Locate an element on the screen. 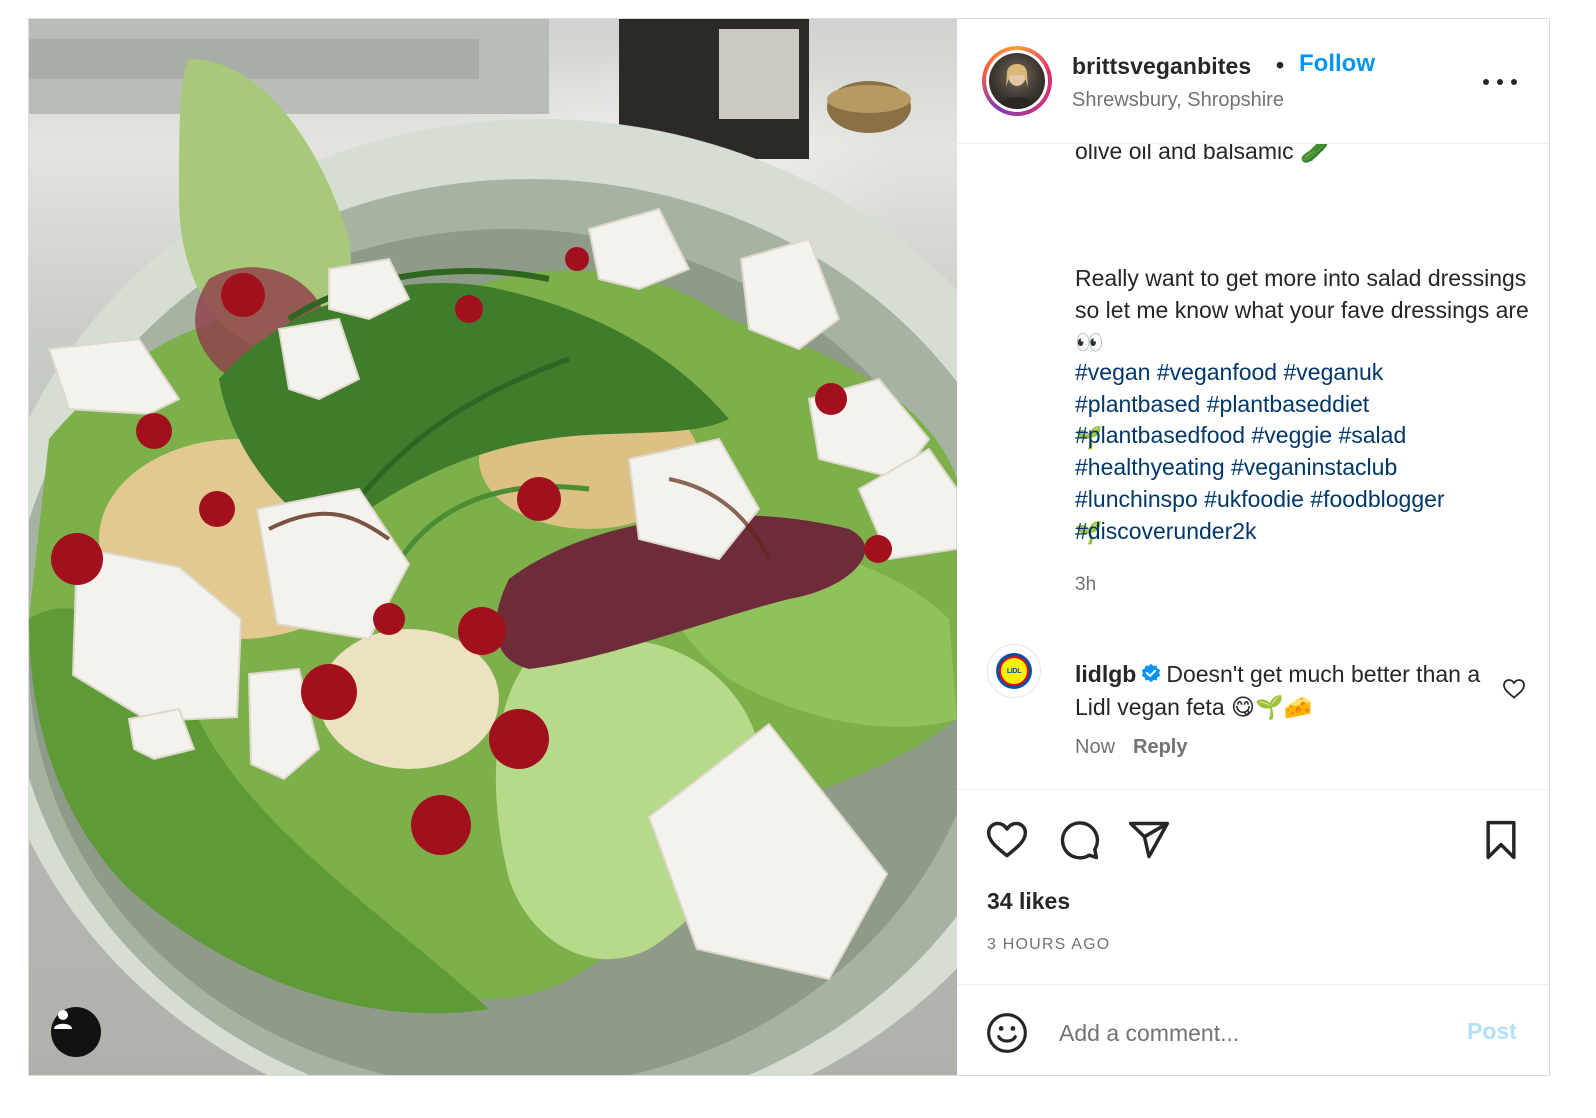 The height and width of the screenshot is (1118, 1596). hashtag-link: #veganfood is located at coordinates (1217, 372).